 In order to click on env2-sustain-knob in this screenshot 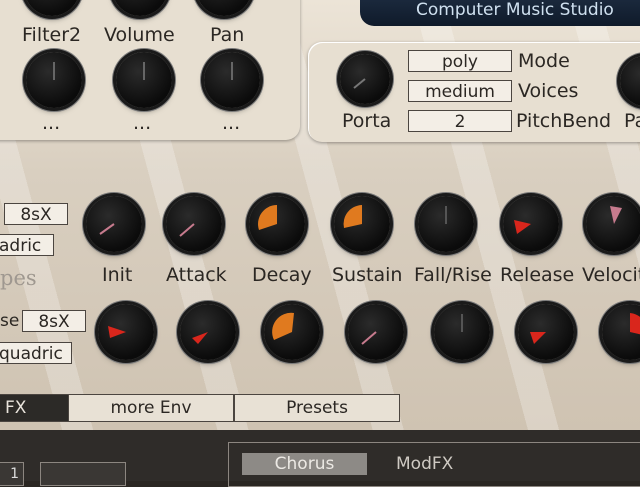, I will do `click(376, 332)`.